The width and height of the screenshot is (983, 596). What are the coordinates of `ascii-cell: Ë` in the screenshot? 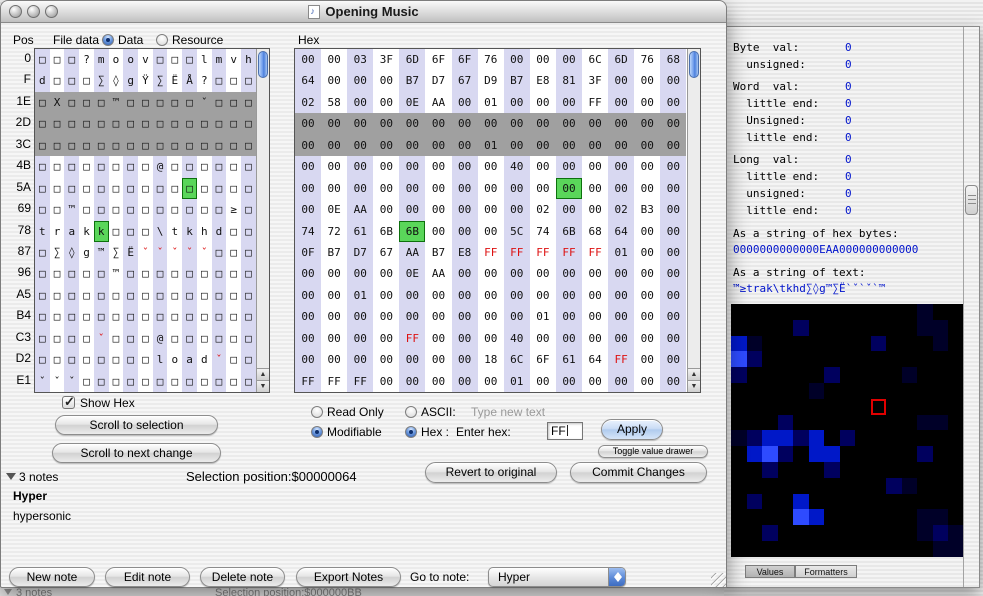 It's located at (131, 252).